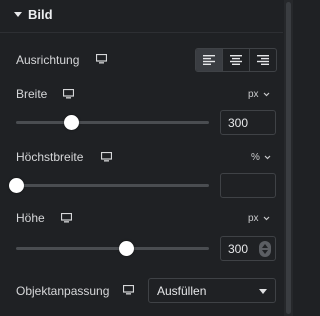 This screenshot has width=320, height=316. I want to click on alignment-control, so click(236, 60).